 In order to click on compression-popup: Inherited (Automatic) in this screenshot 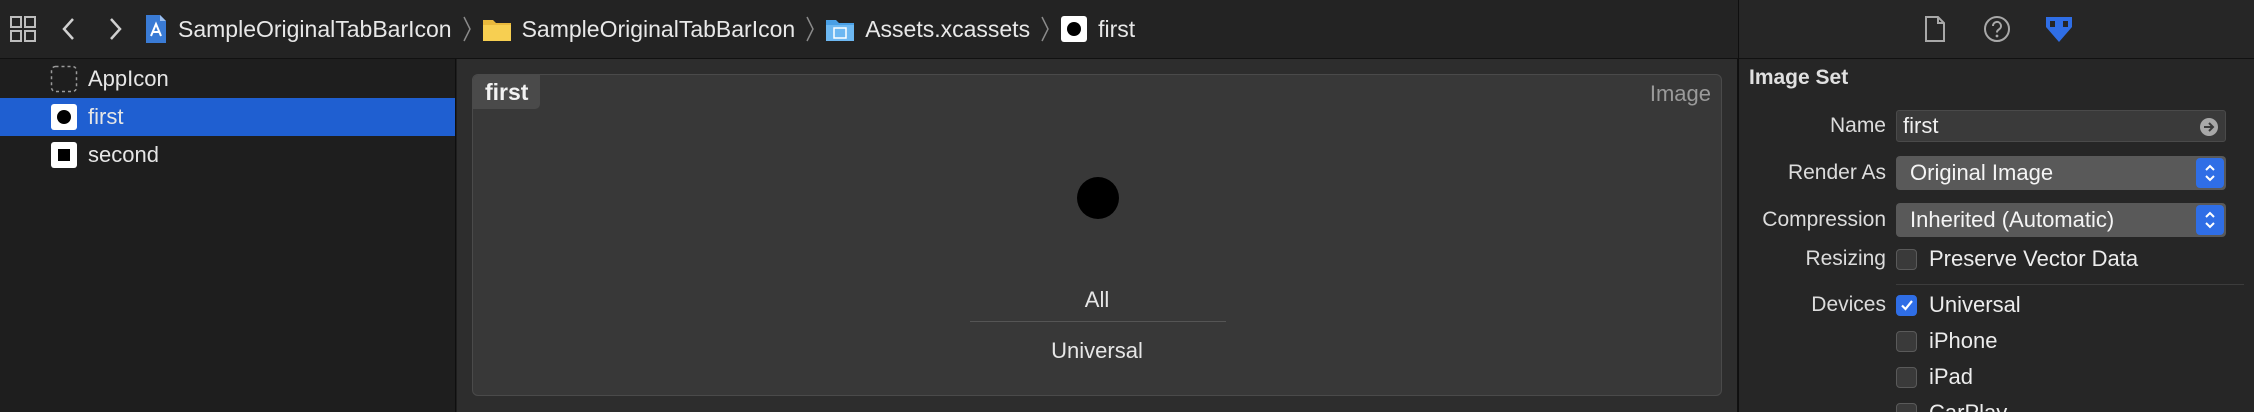, I will do `click(2061, 220)`.